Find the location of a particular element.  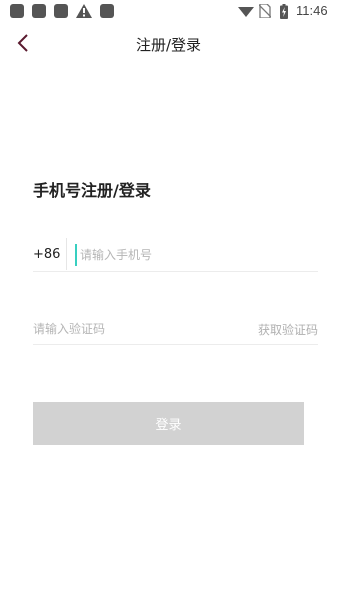

form-heading: 手机号注册/登录 is located at coordinates (92, 190).